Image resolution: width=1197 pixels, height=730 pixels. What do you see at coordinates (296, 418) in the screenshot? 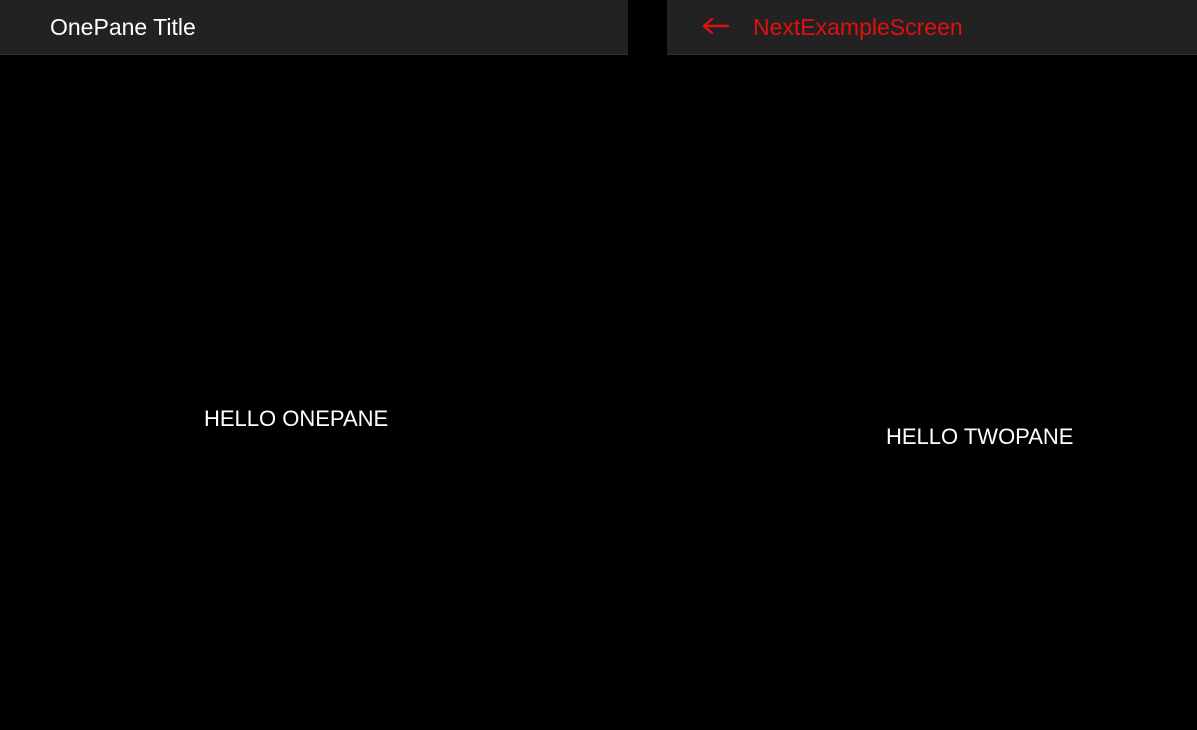
I see `one-pane-content-text: HELLO ONEPANE` at bounding box center [296, 418].